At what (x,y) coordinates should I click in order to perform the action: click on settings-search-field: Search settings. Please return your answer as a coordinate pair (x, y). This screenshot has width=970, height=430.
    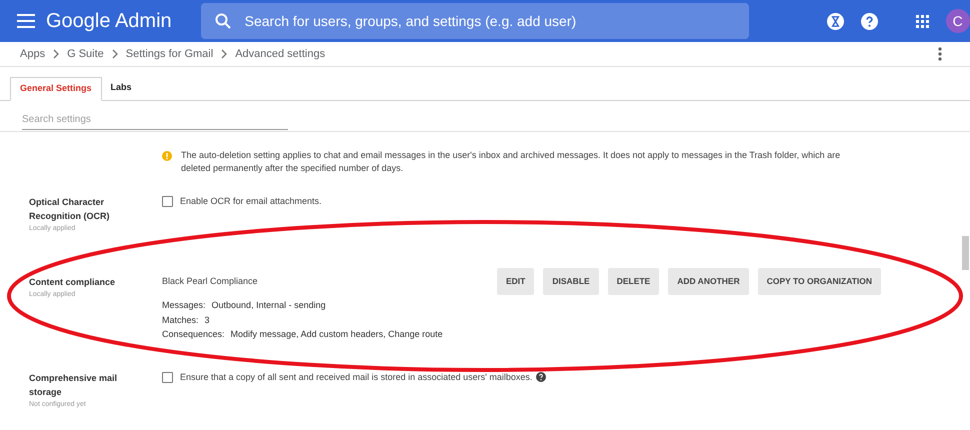
    Looking at the image, I should click on (155, 120).